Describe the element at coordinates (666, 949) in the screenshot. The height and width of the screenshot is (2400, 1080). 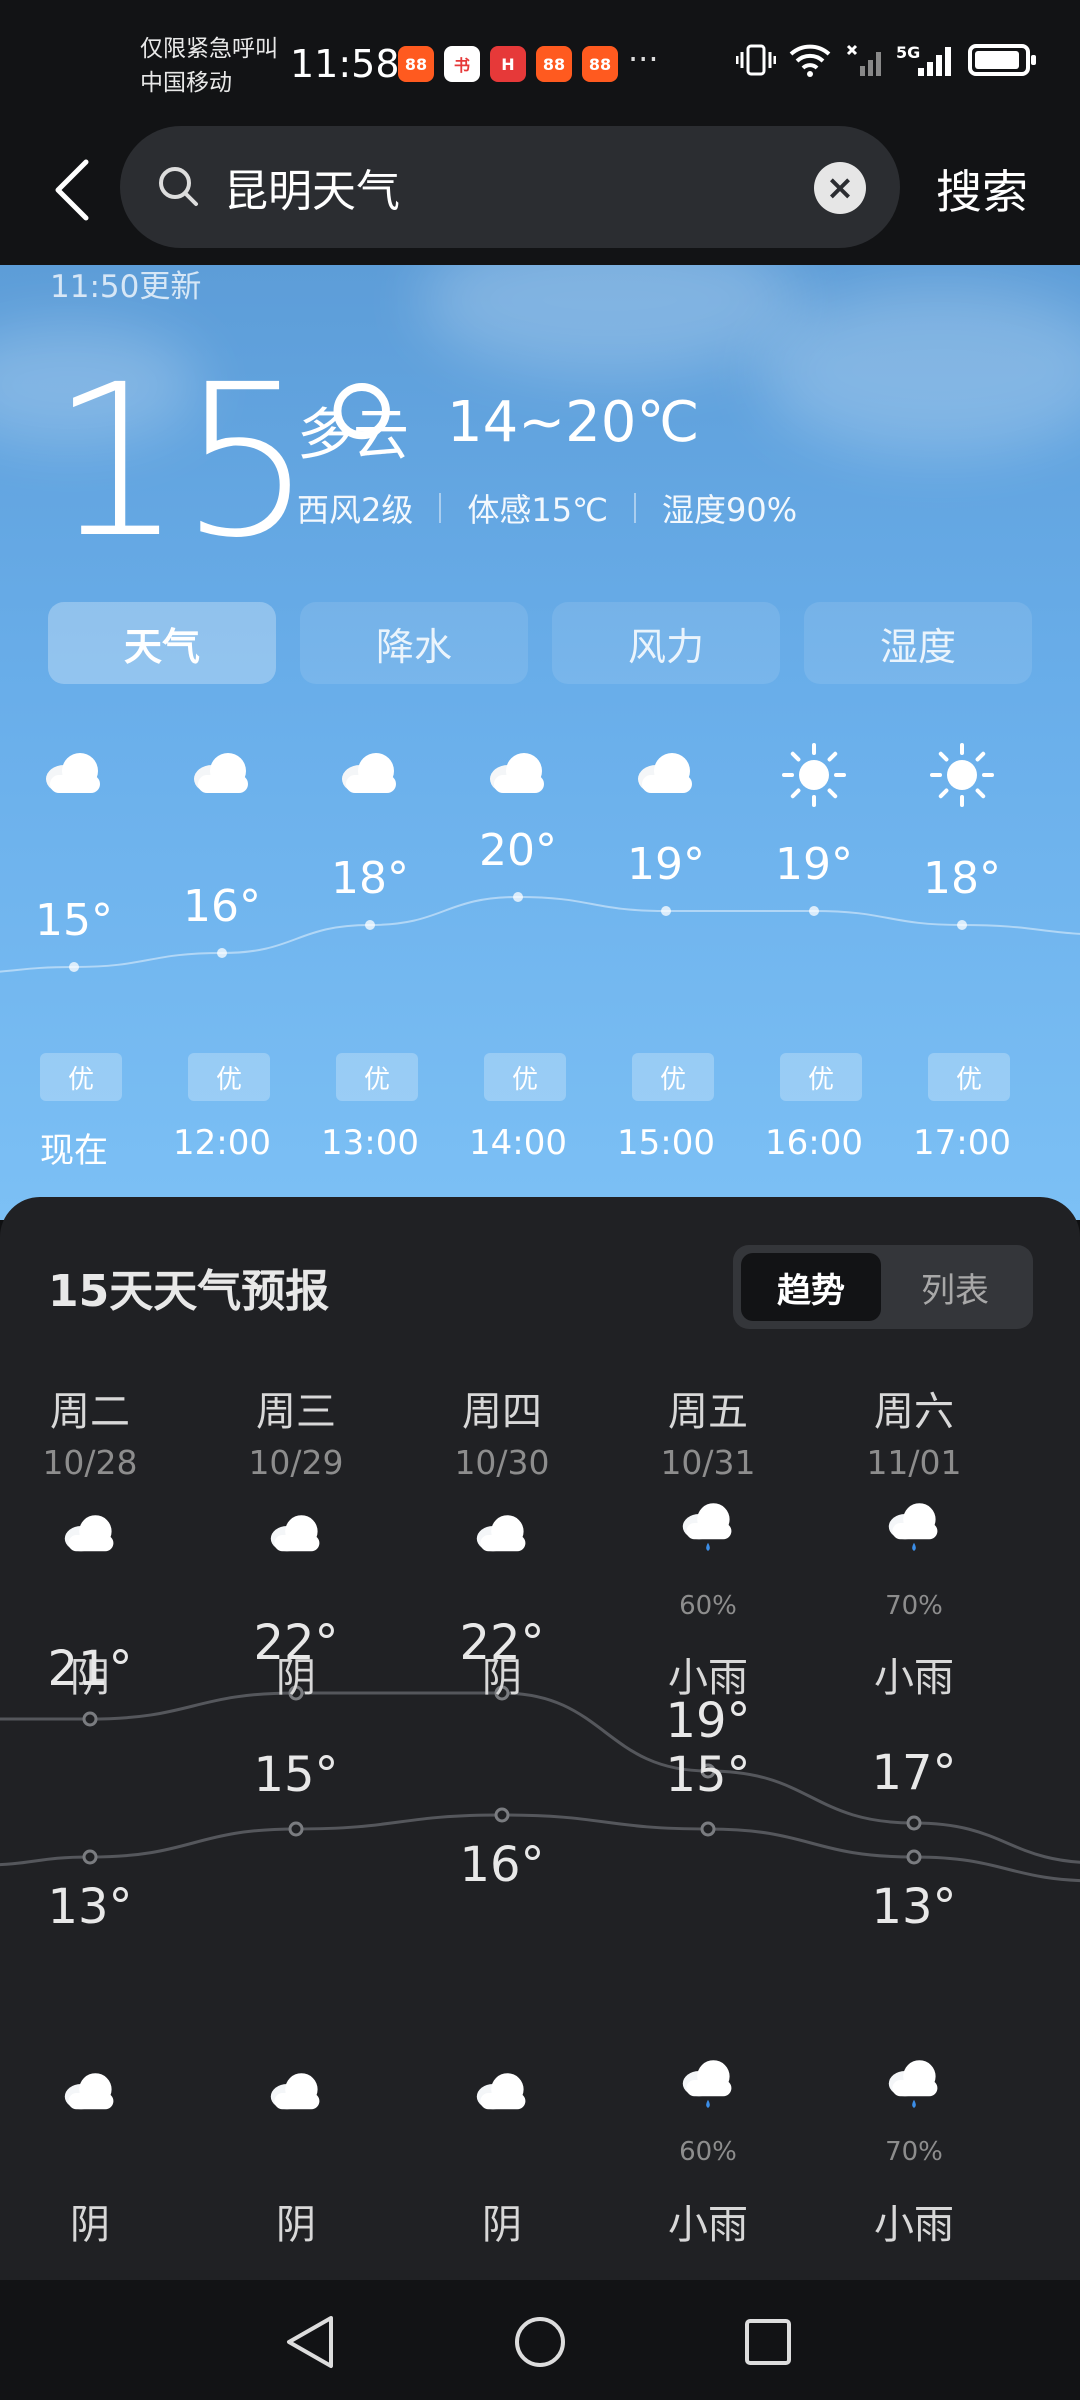
I see `hourly-item: 19° 优 15:00` at that location.